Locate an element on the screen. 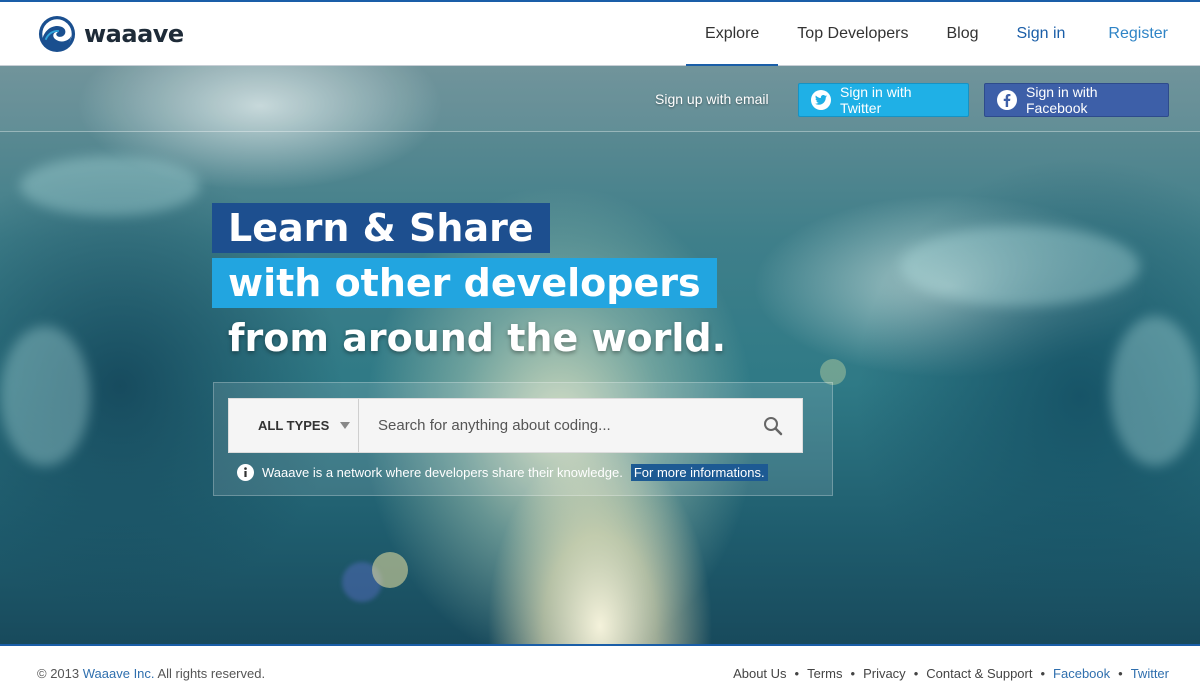  logo: waaave is located at coordinates (111, 34).